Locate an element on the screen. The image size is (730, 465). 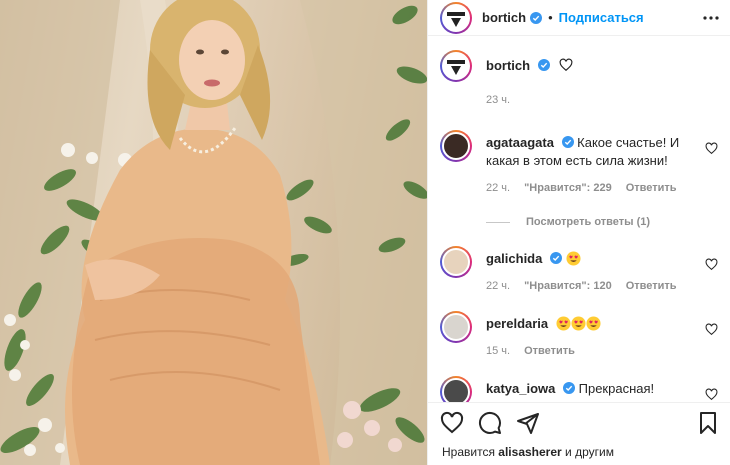
author-avatar is located at coordinates (456, 17).